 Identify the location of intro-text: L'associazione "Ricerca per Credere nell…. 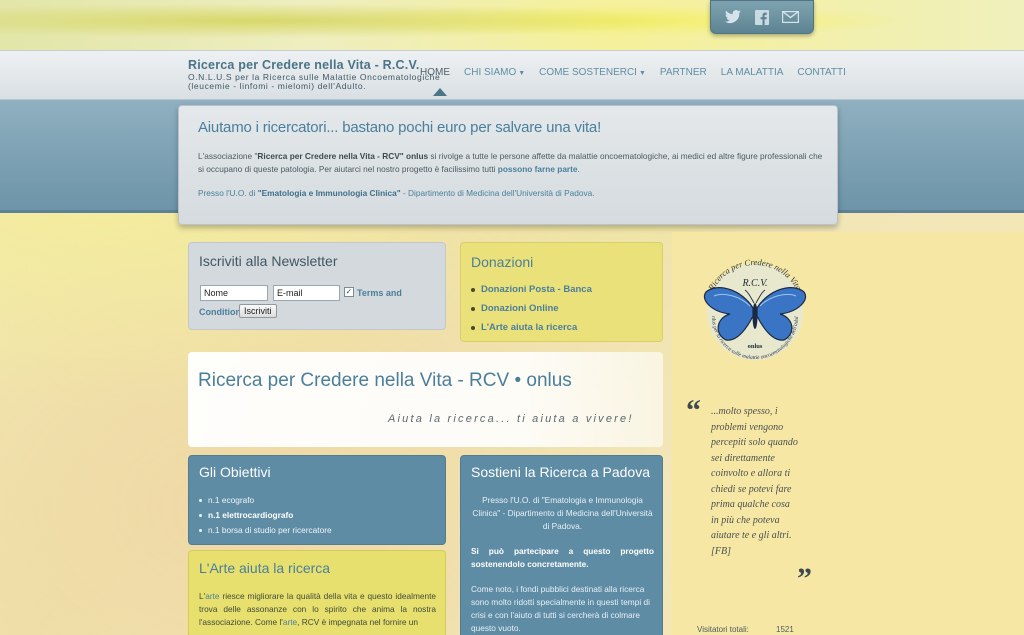
(510, 163).